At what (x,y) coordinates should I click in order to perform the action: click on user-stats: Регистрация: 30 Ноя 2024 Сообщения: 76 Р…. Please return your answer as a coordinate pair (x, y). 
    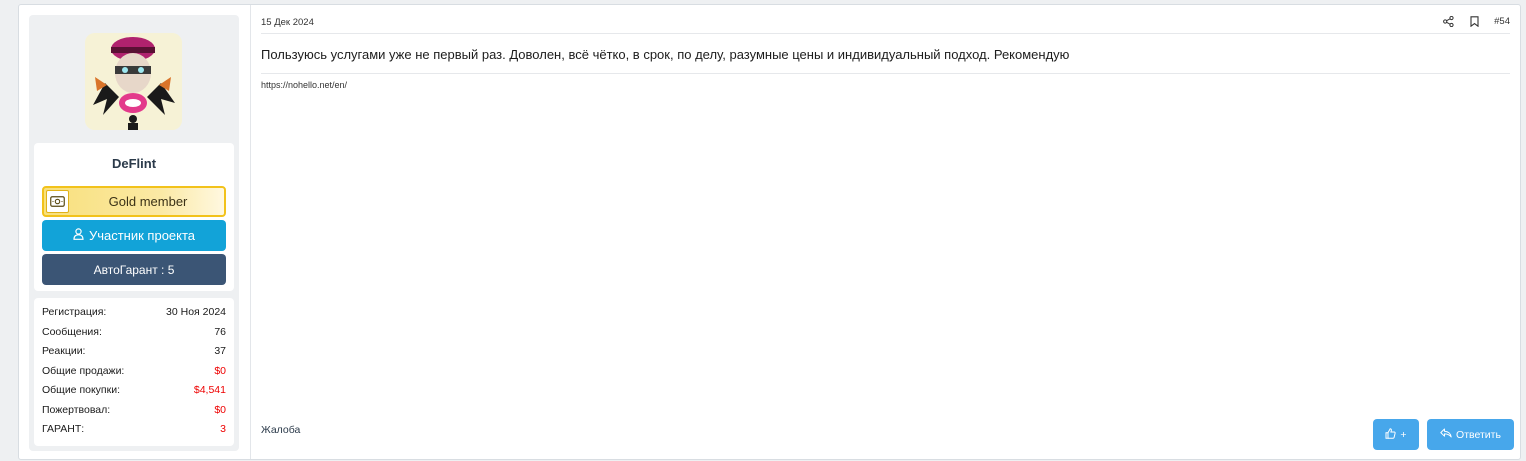
    Looking at the image, I should click on (134, 372).